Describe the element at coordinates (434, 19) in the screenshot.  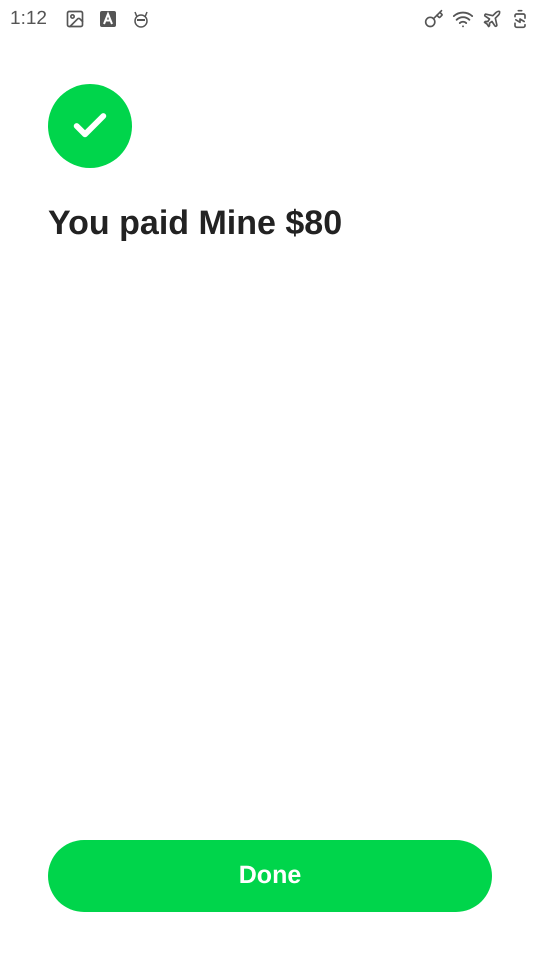
I see `key-icon` at that location.